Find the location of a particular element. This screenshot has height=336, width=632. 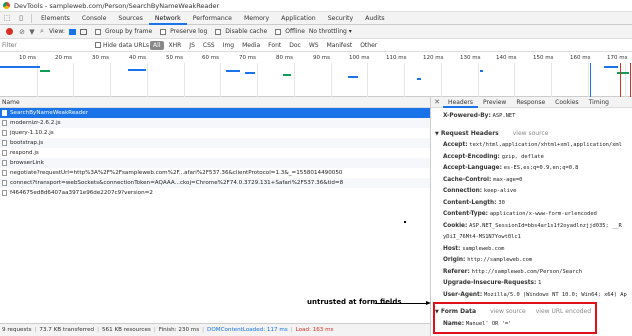

detail-tab-headers: Headers is located at coordinates (460, 102).